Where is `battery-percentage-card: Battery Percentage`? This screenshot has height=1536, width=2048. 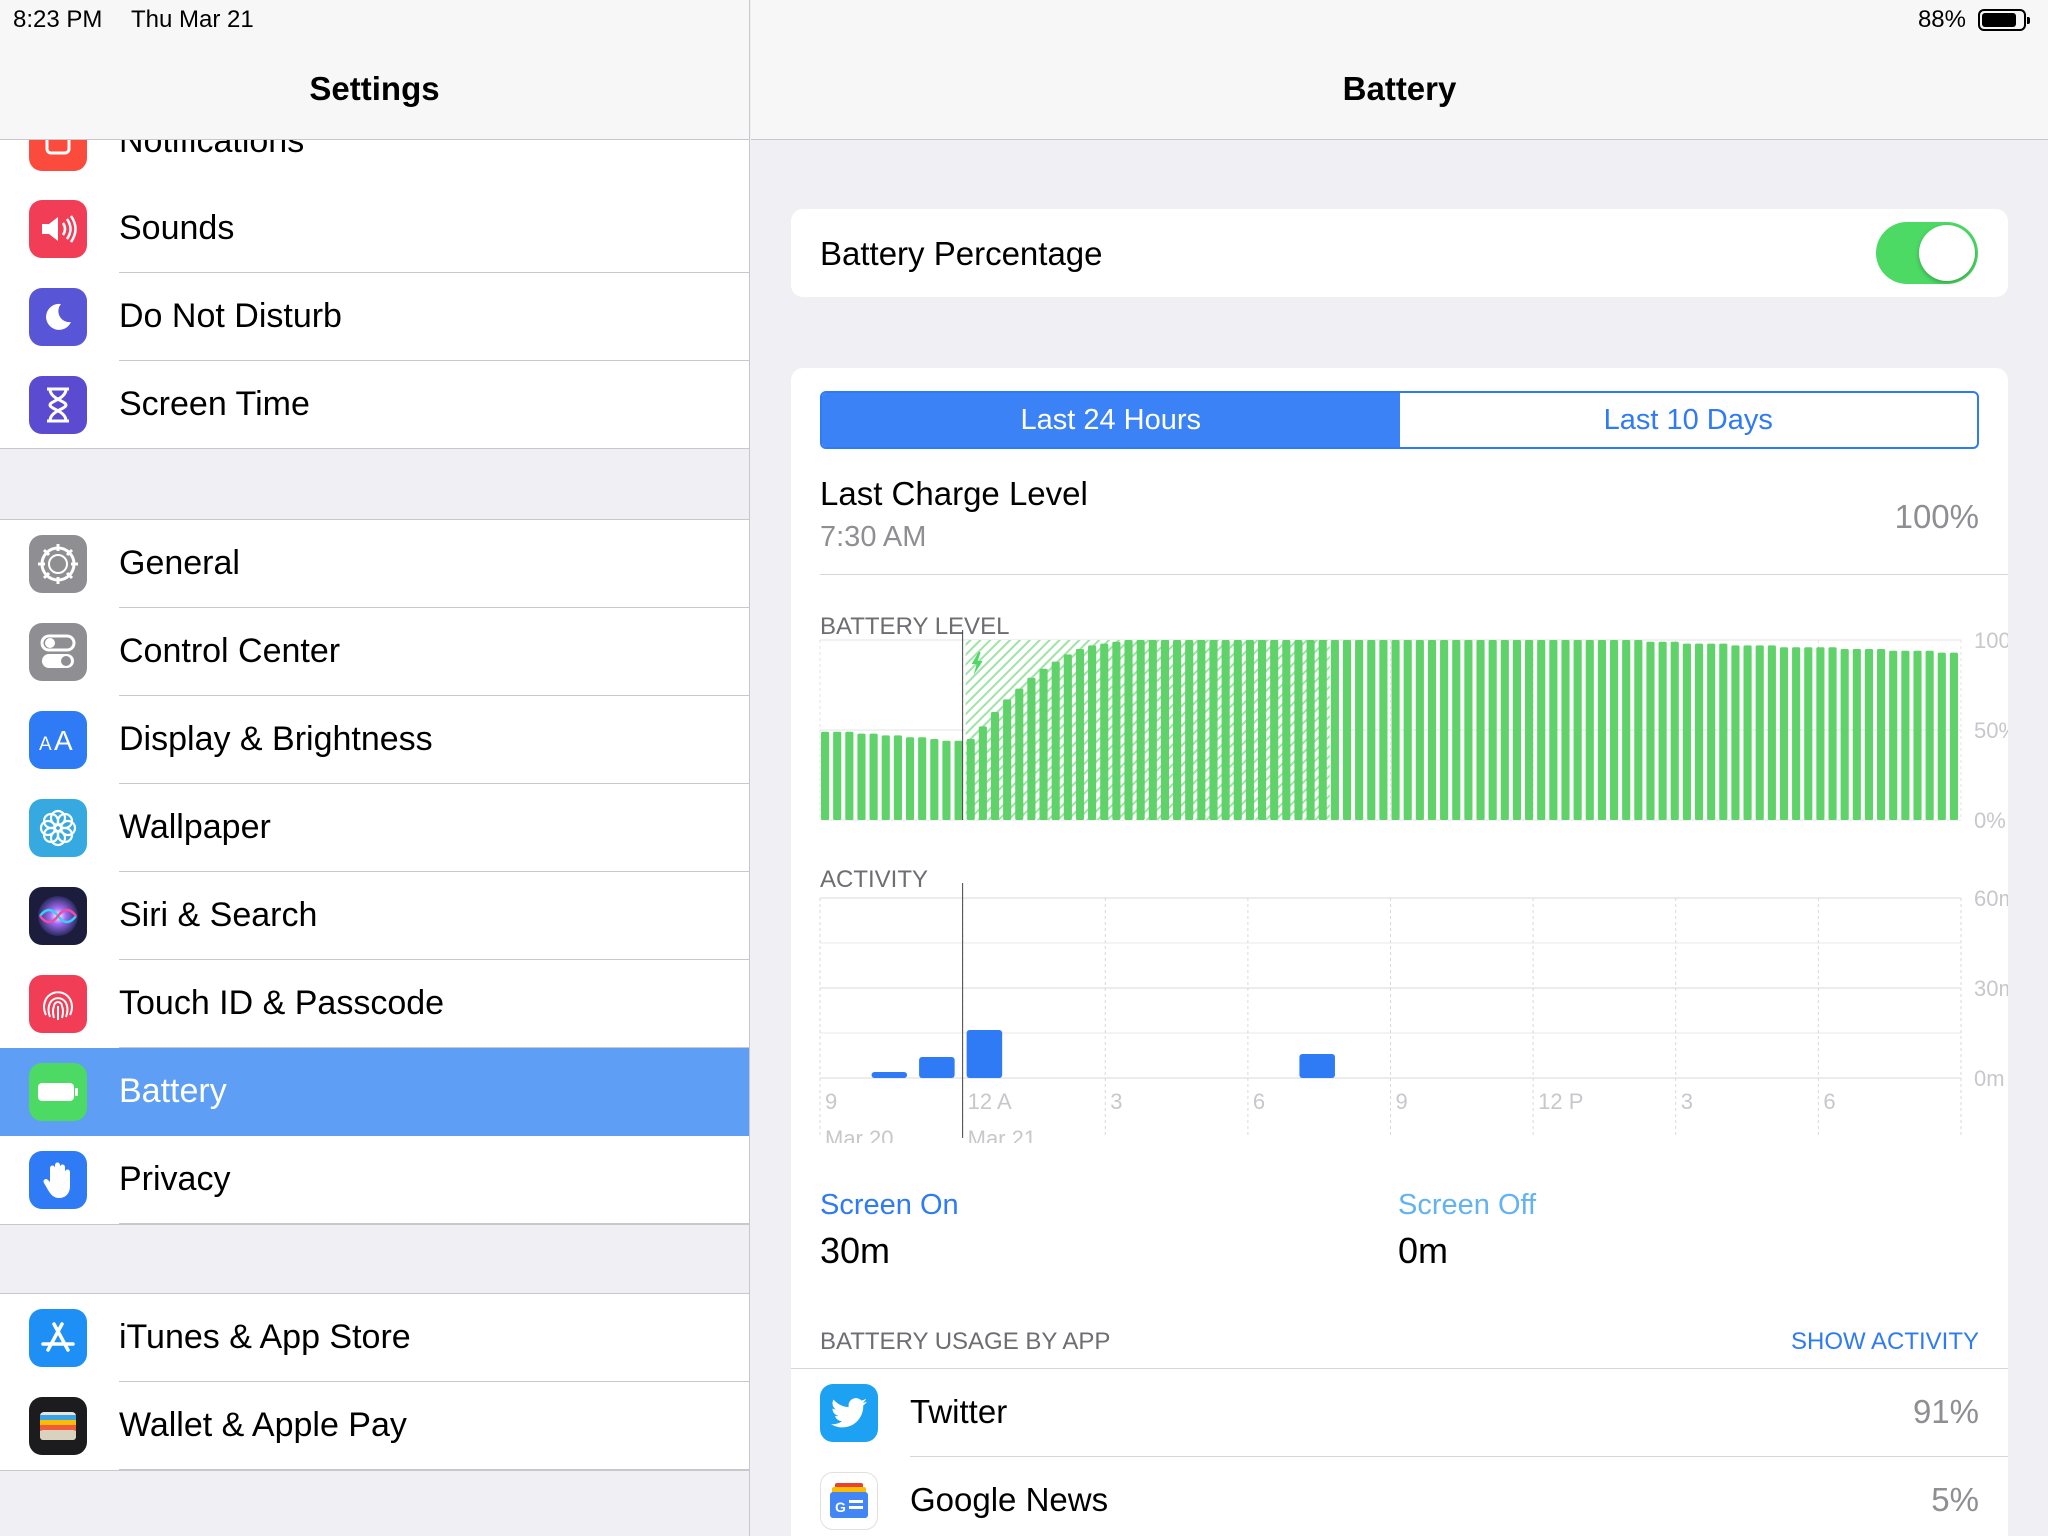 battery-percentage-card: Battery Percentage is located at coordinates (1399, 253).